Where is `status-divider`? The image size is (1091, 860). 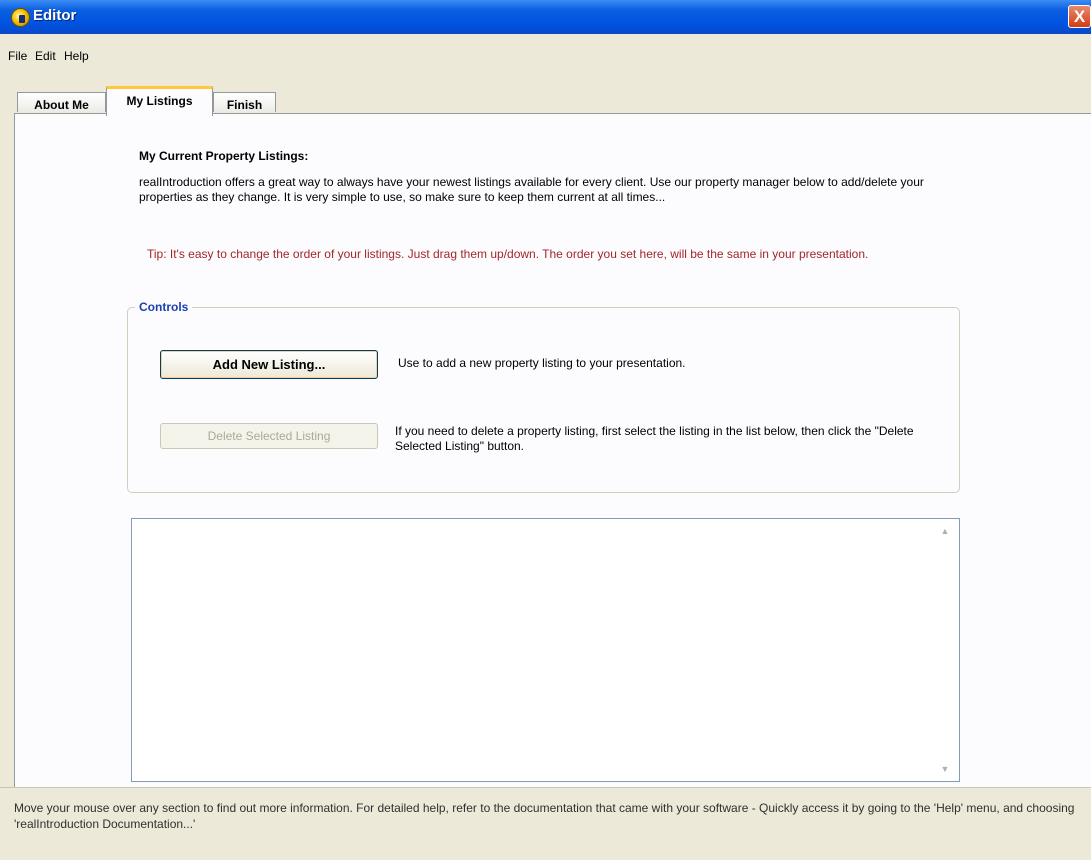 status-divider is located at coordinates (545, 787).